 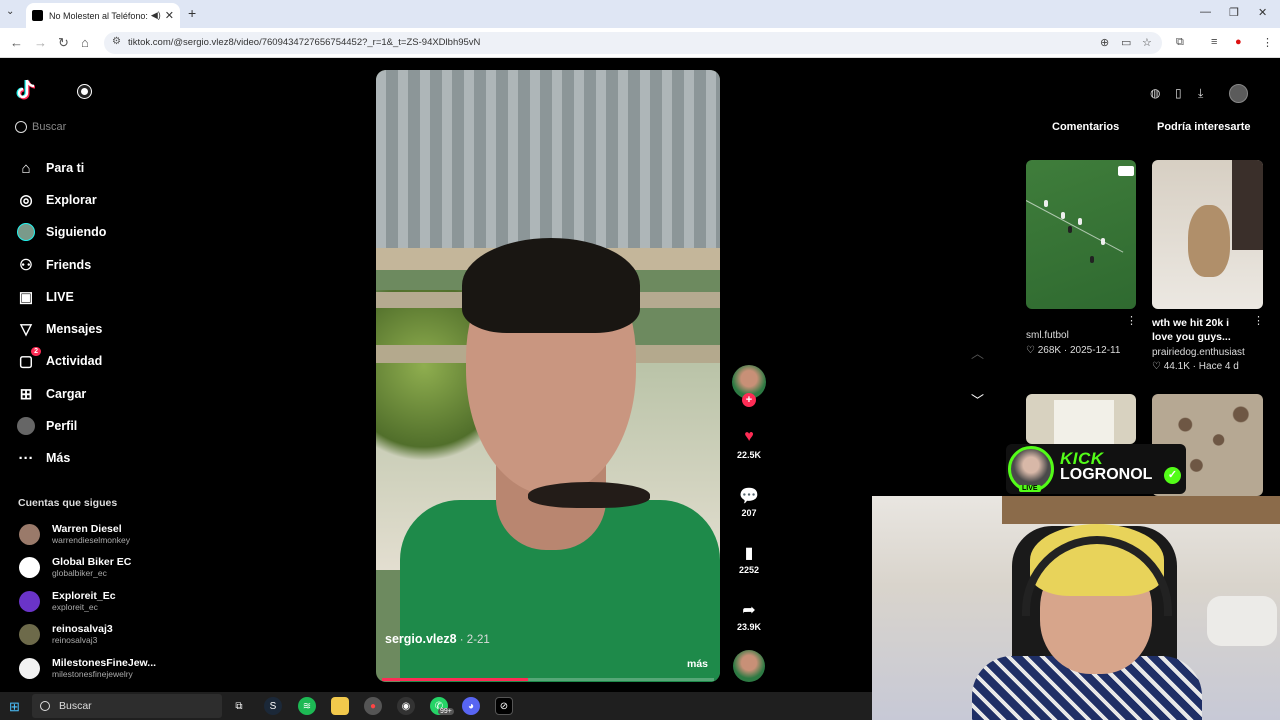 I want to click on video-username: sergio.vlez8, so click(x=421, y=639).